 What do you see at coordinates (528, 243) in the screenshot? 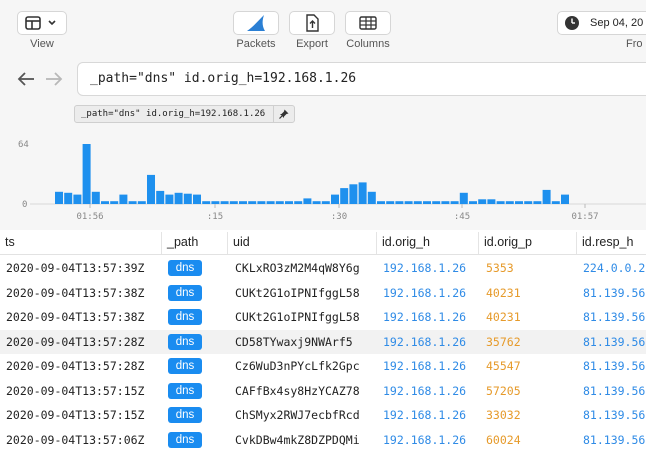
I see `column-header-orig-p: id.orig_p` at bounding box center [528, 243].